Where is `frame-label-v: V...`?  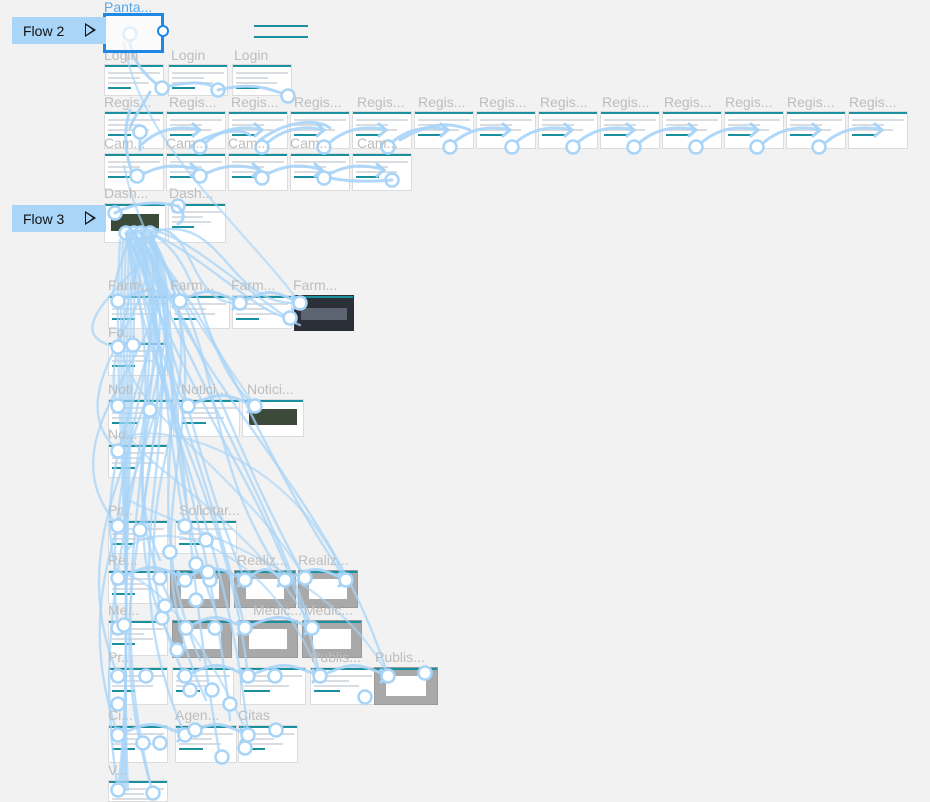 frame-label-v: V... is located at coordinates (118, 770).